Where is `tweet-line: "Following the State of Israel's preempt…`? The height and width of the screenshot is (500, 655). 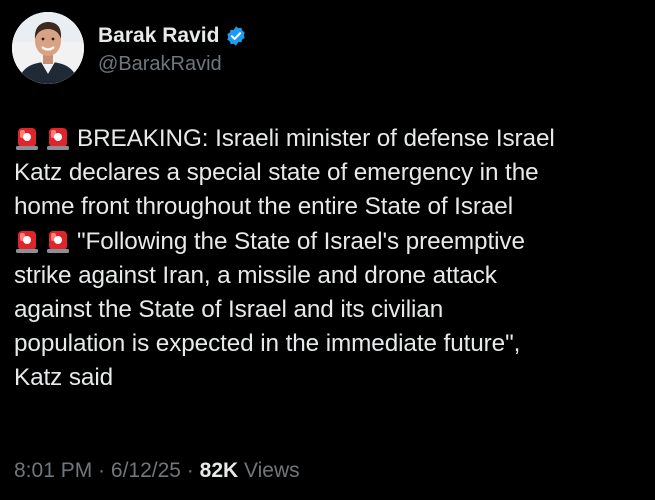 tweet-line: "Following the State of Israel's preempt… is located at coordinates (329, 242).